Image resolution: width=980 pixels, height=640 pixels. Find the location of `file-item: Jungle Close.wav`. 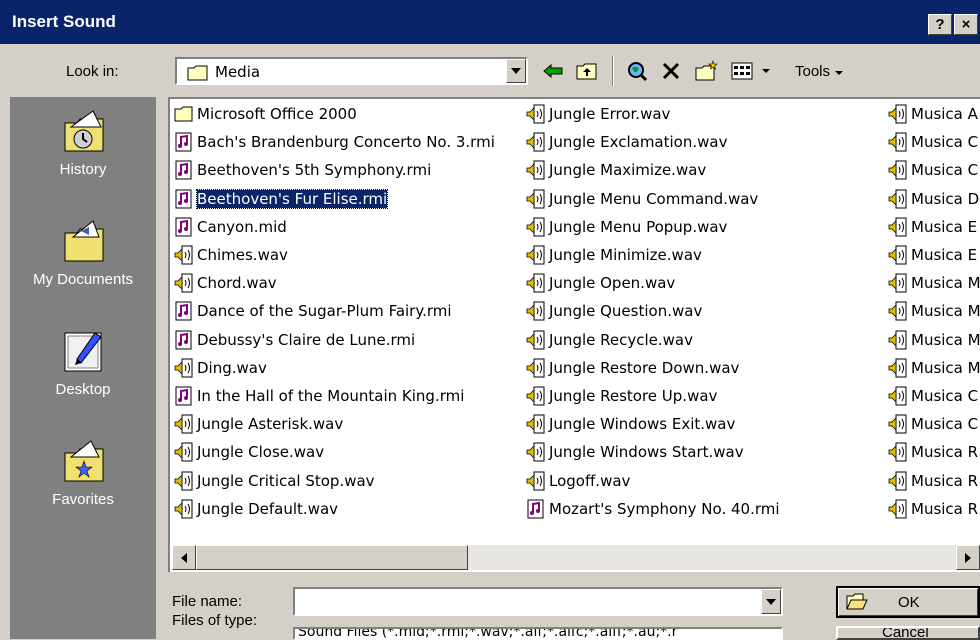

file-item: Jungle Close.wav is located at coordinates (249, 452).